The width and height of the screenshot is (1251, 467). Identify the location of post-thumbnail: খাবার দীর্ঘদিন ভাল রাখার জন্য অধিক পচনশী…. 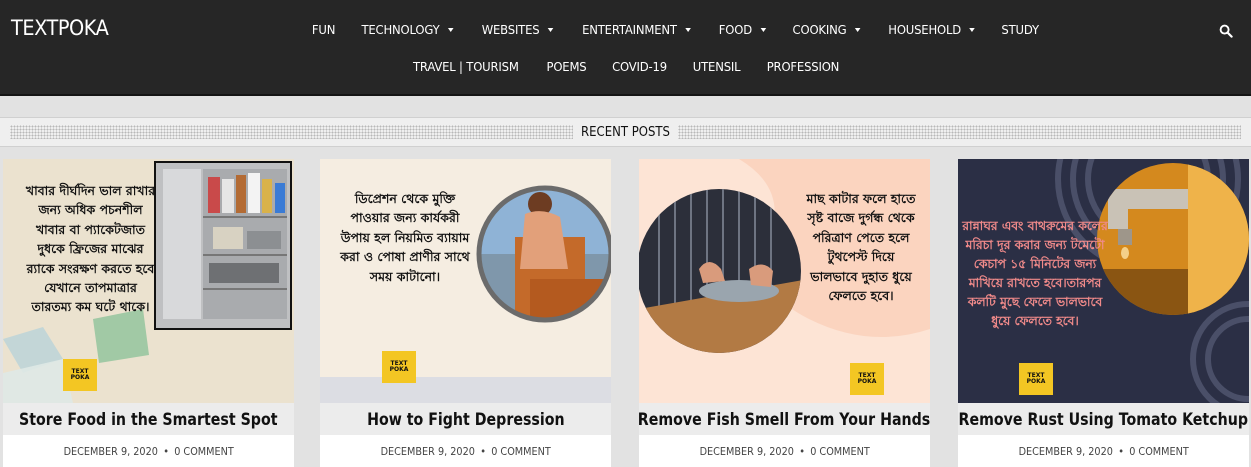
(148, 281).